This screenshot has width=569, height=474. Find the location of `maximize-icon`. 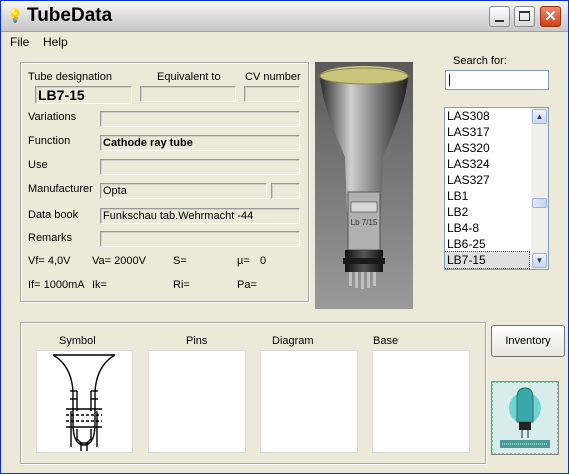

maximize-icon is located at coordinates (524, 16).